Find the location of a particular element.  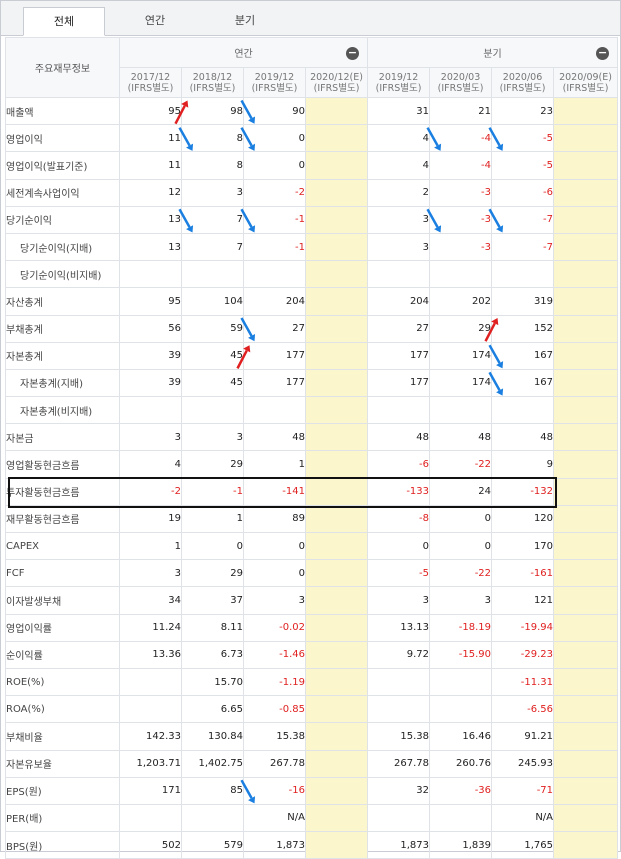

table-cell: 174 is located at coordinates (461, 383).